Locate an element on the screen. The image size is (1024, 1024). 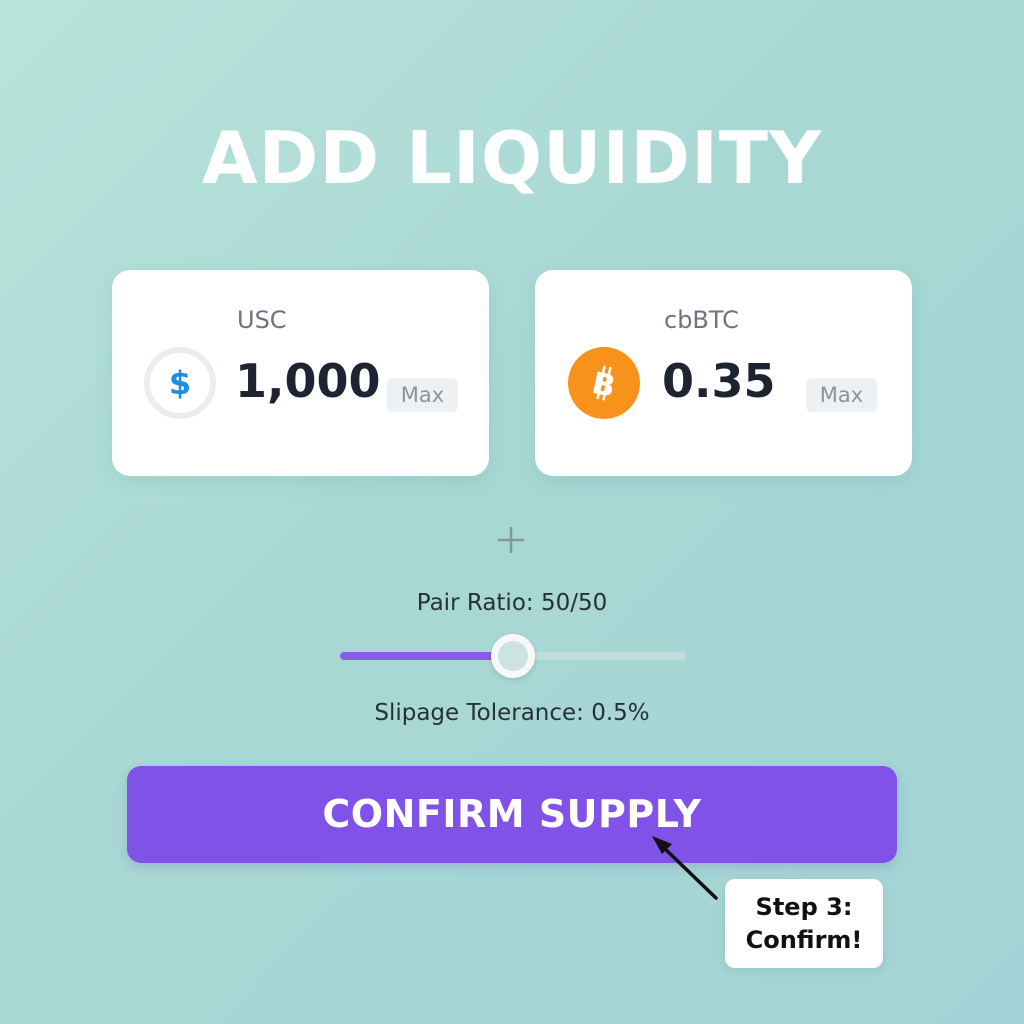
slider-fill is located at coordinates (426, 656).